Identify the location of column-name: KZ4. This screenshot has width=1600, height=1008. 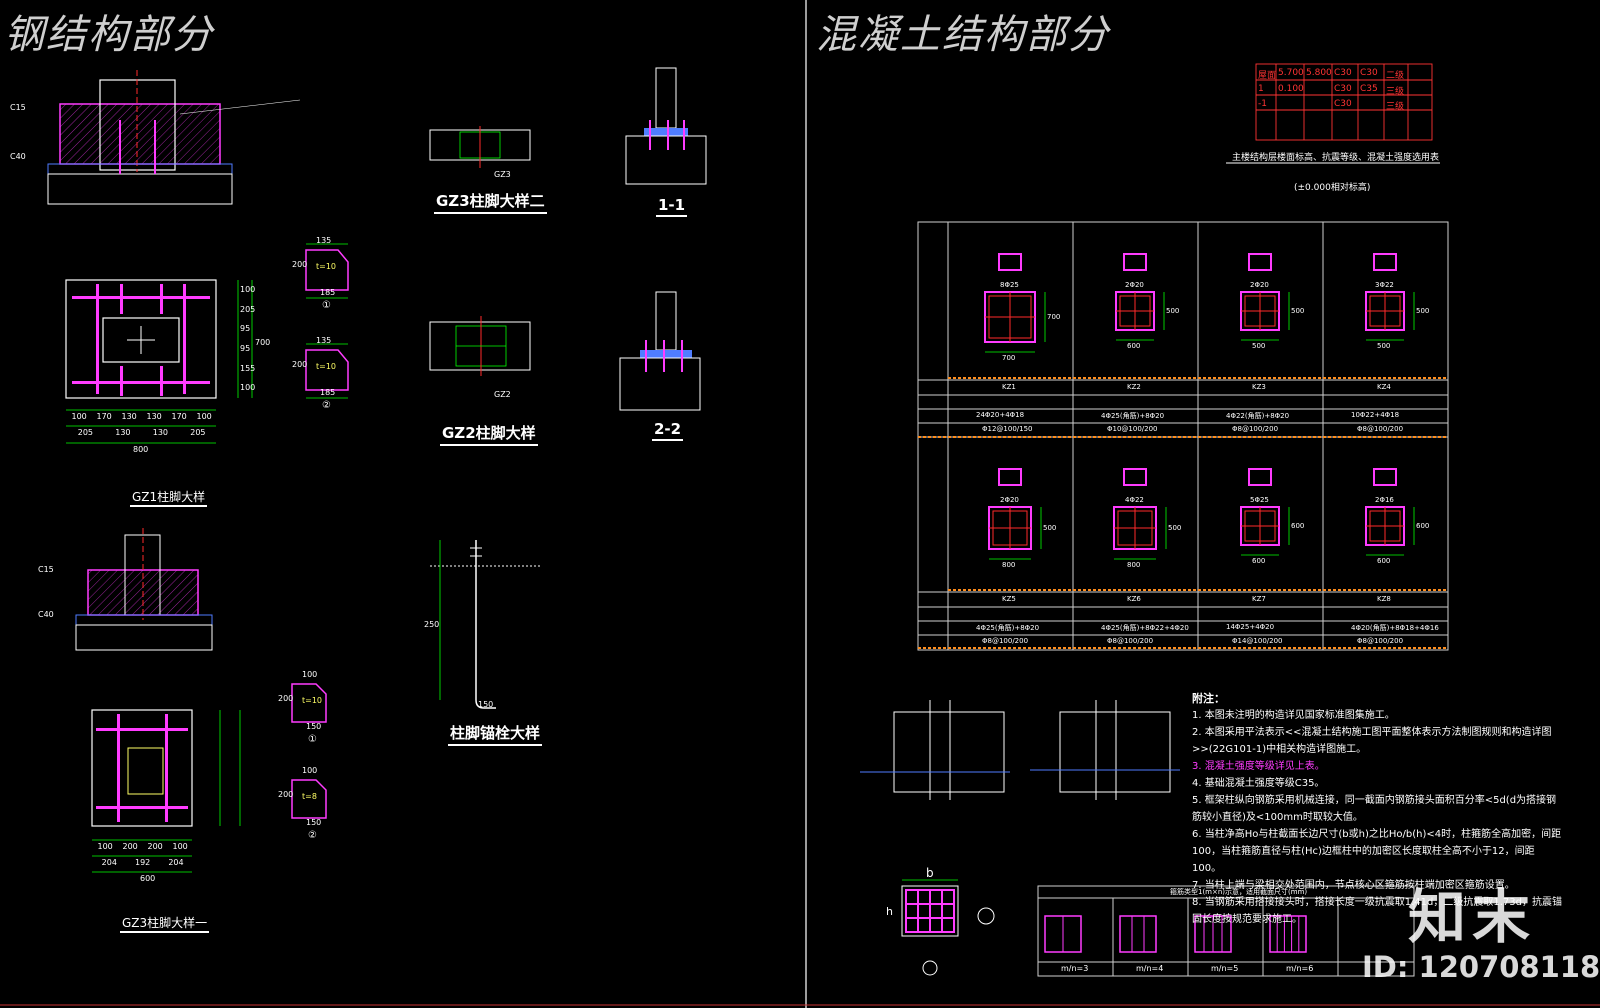
(1384, 387).